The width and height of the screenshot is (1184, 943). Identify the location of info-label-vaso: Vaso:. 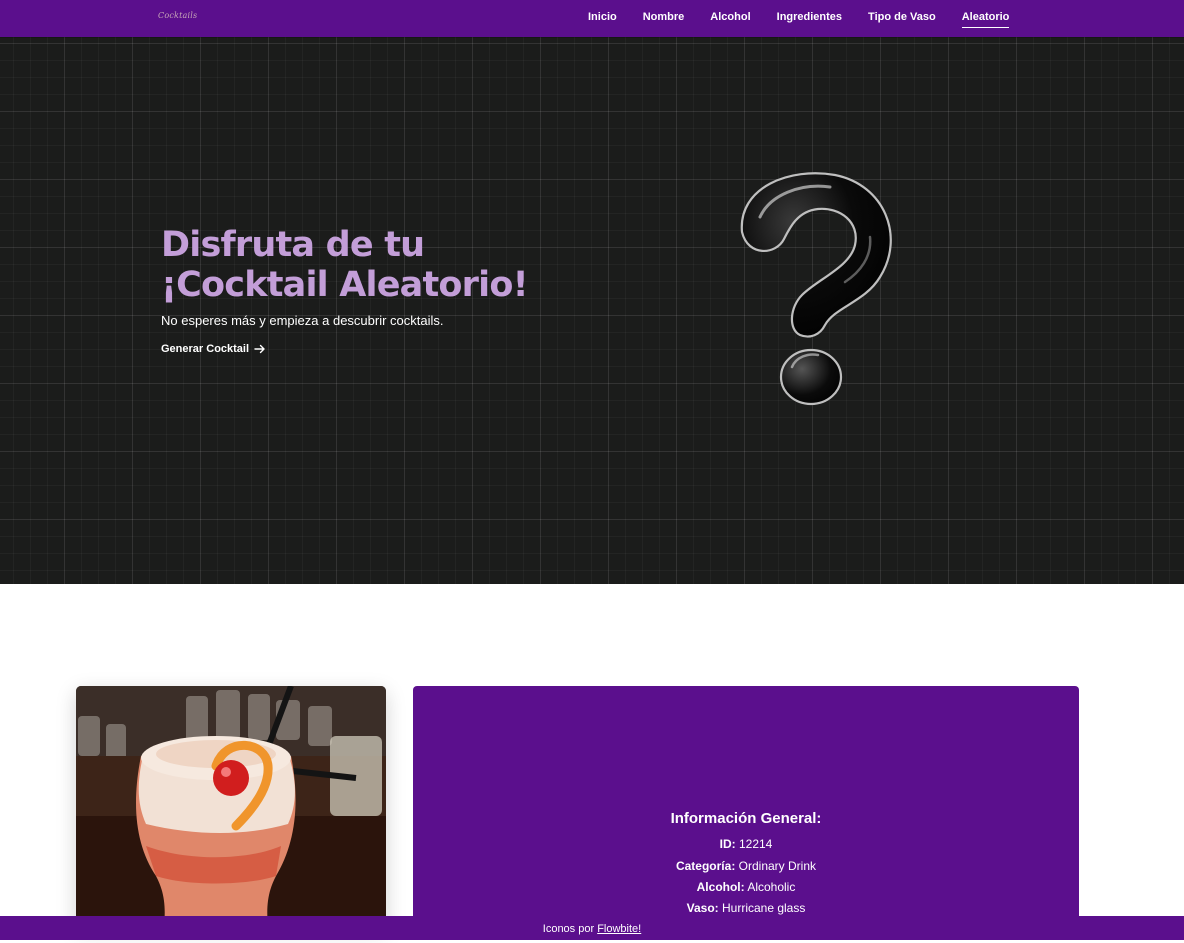
(702, 908).